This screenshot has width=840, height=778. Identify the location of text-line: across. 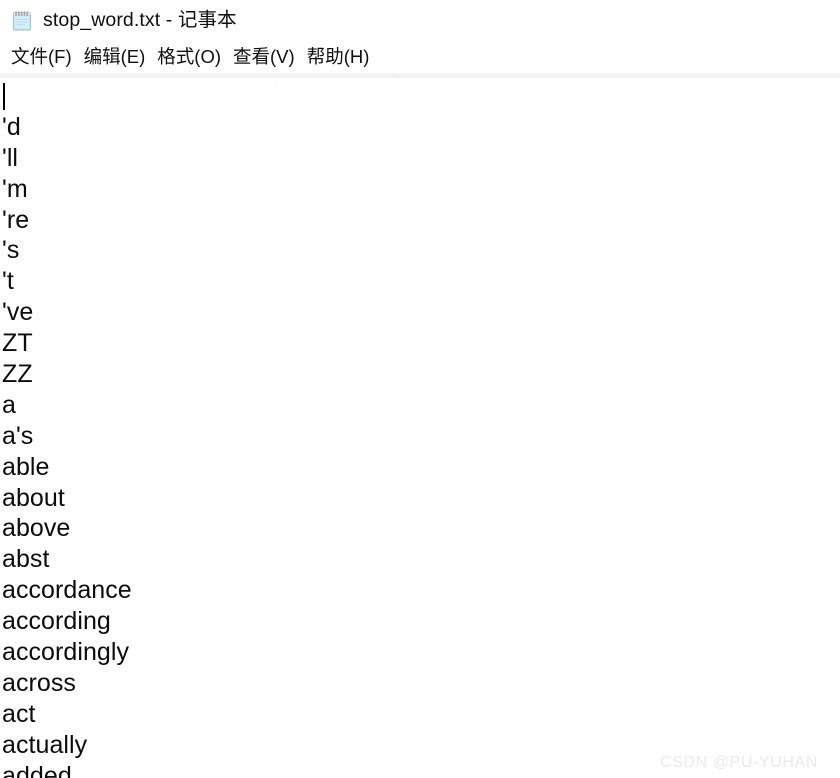
(420, 683).